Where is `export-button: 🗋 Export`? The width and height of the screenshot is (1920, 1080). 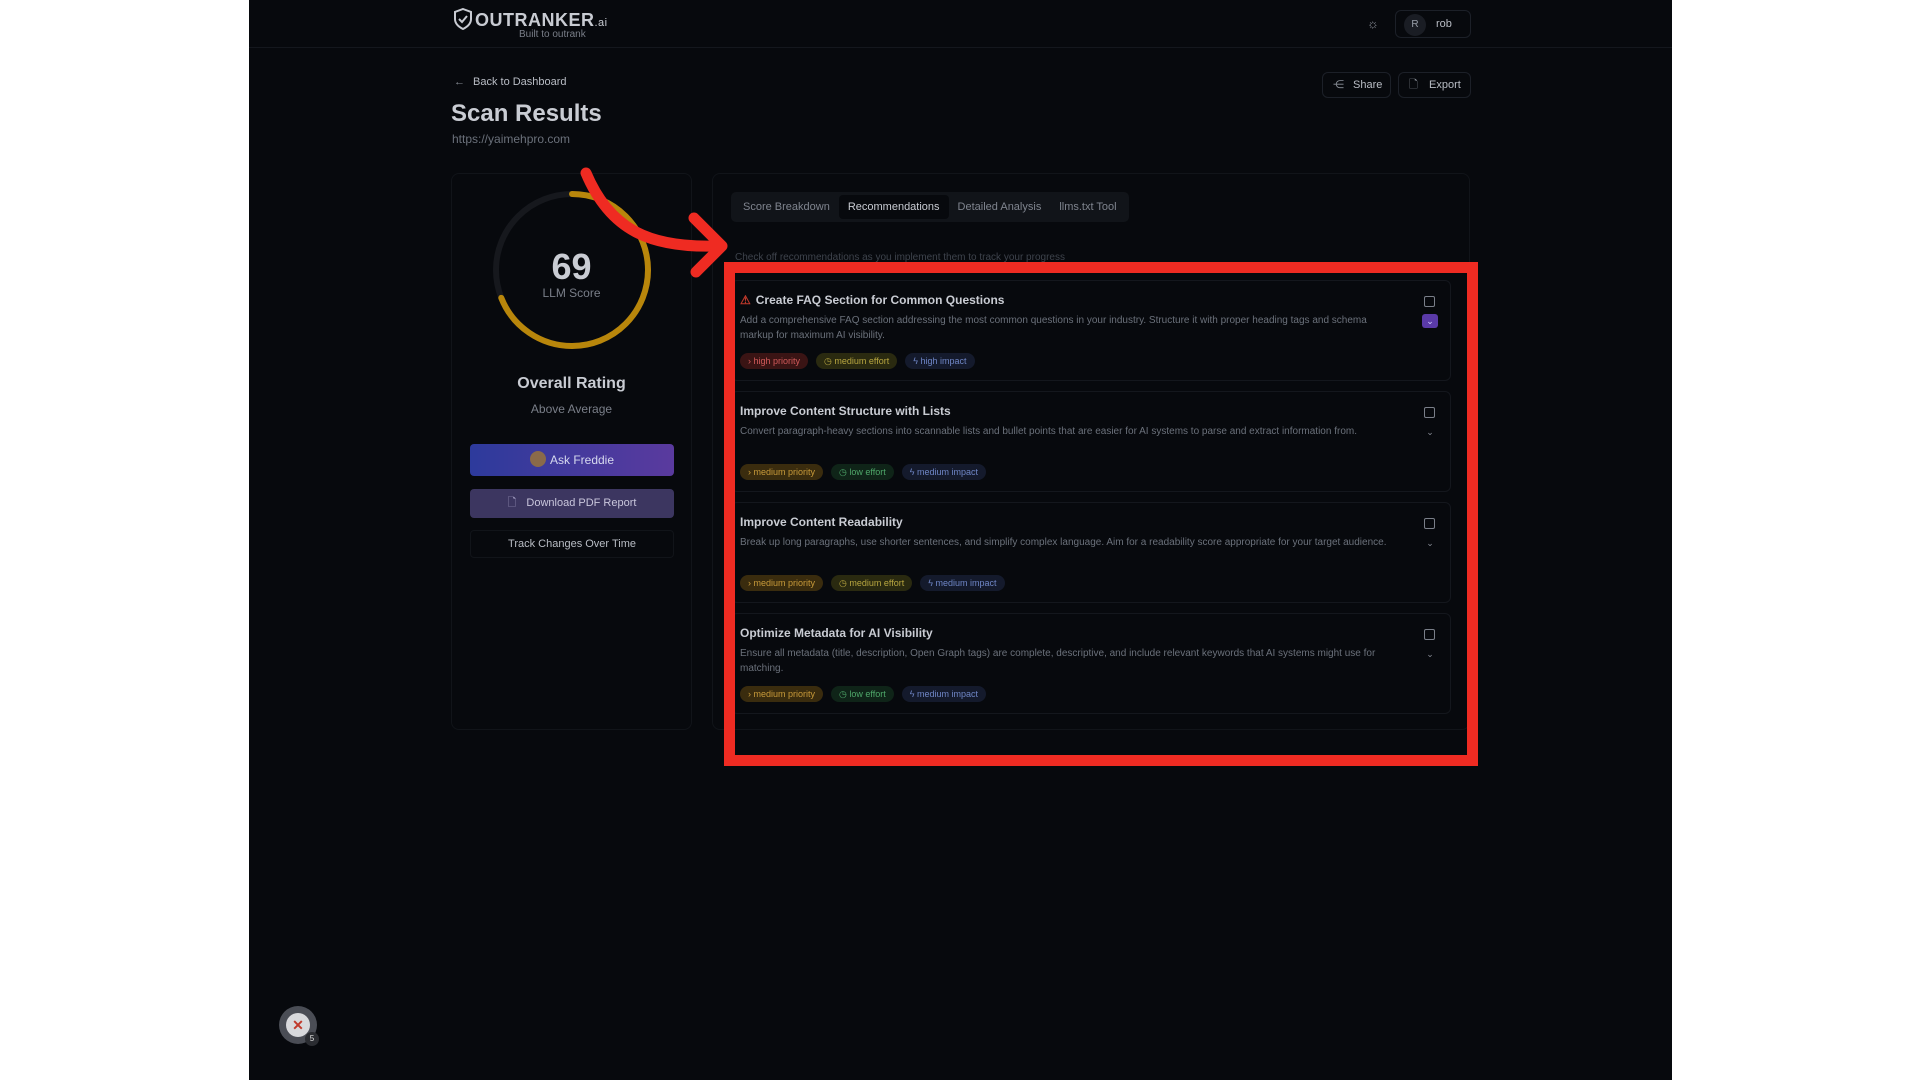
export-button: 🗋 Export is located at coordinates (1434, 85).